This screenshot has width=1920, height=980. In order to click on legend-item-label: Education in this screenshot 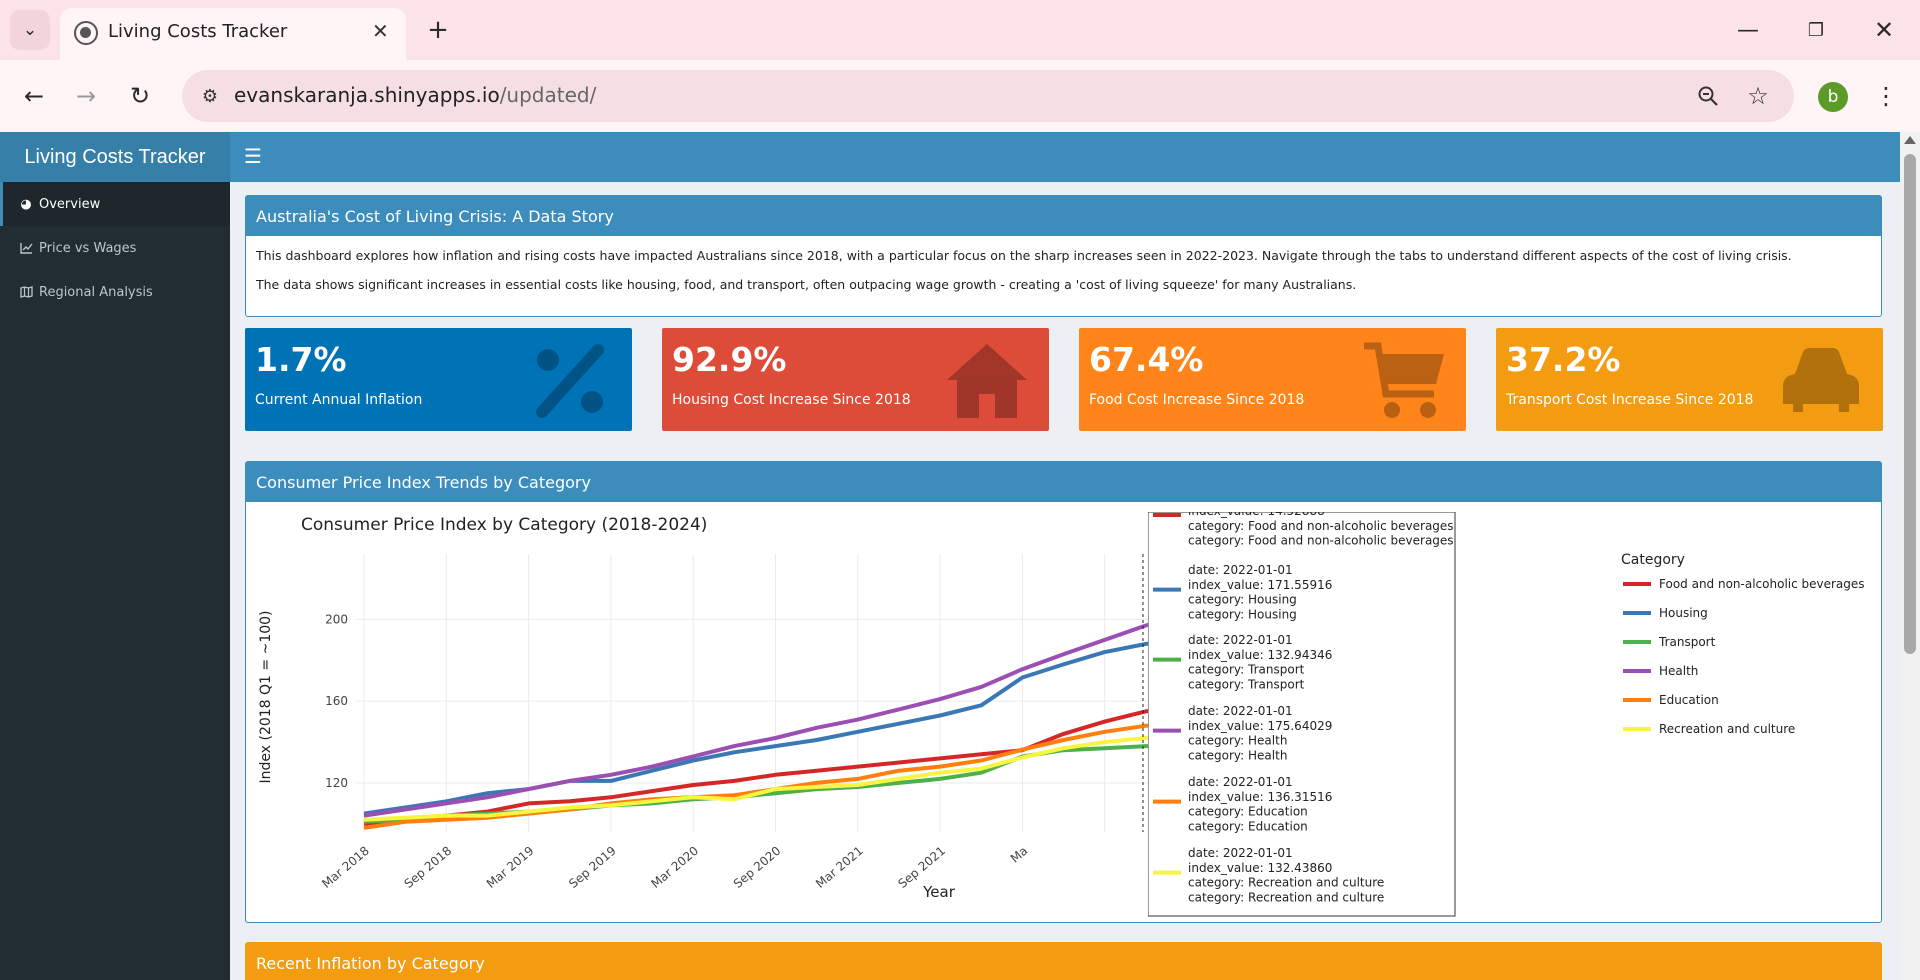, I will do `click(1689, 700)`.